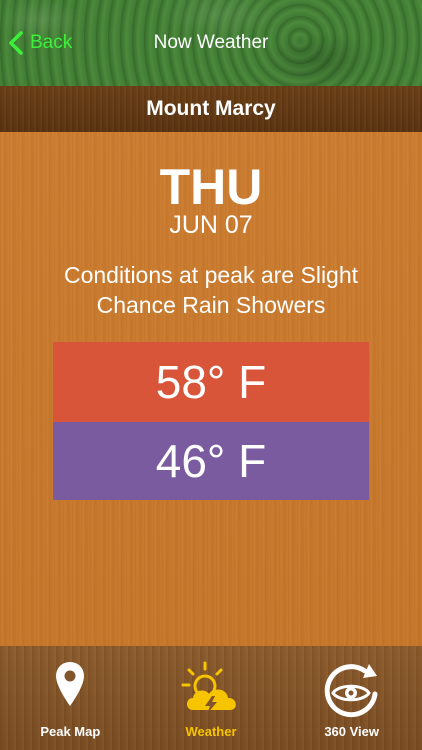 The width and height of the screenshot is (422, 750). I want to click on tab-peak-map: Peak Map, so click(70, 698).